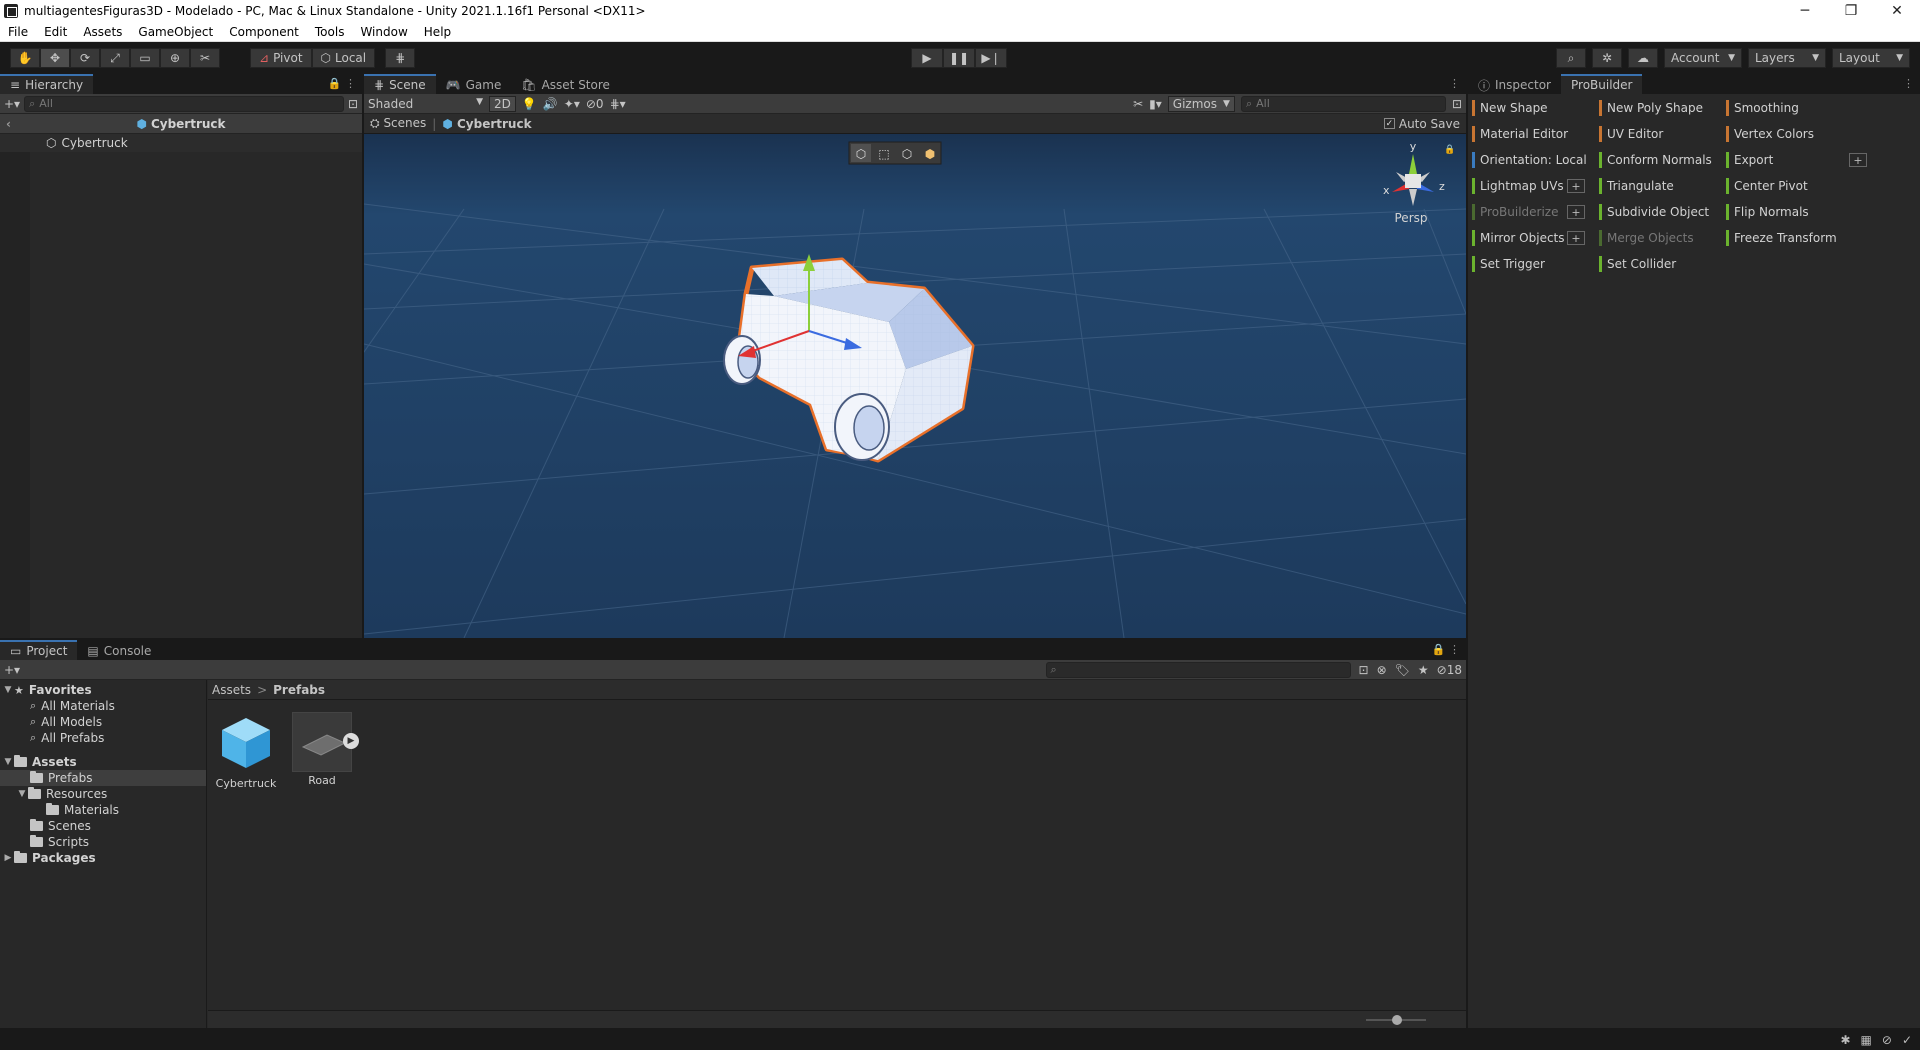 This screenshot has height=1050, width=1920. I want to click on menu-edit: Edit, so click(55, 32).